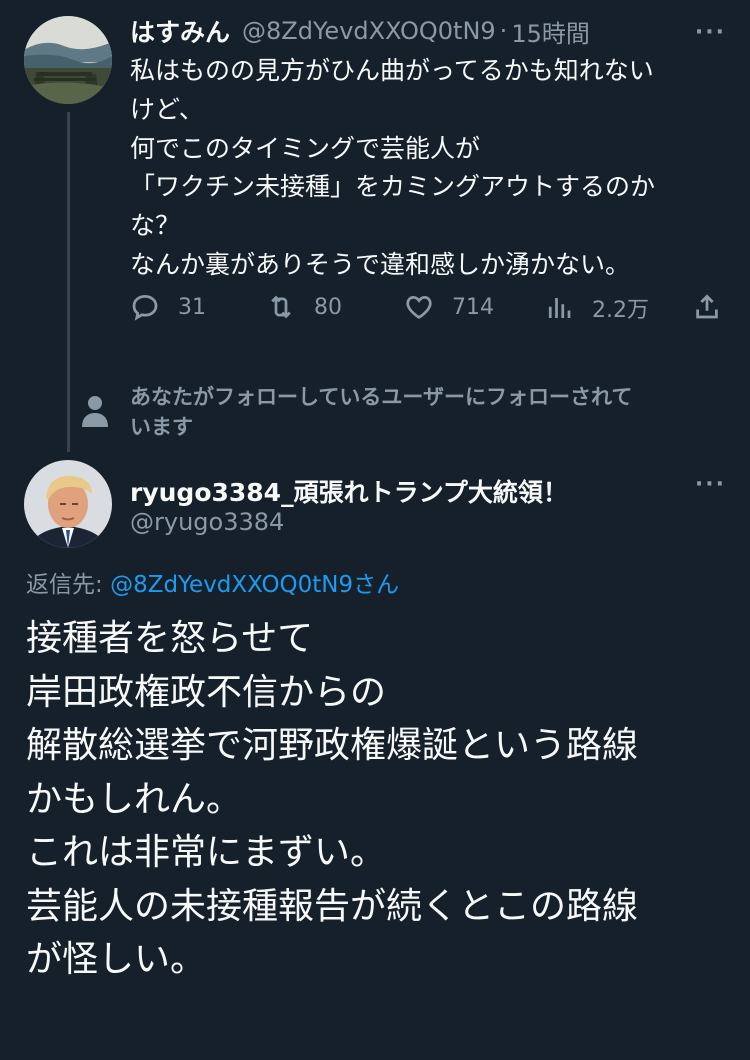 The image size is (750, 1060). I want to click on tweet-text-line: なんか裏がありそうで違和感しか湧かない。, so click(380, 264).